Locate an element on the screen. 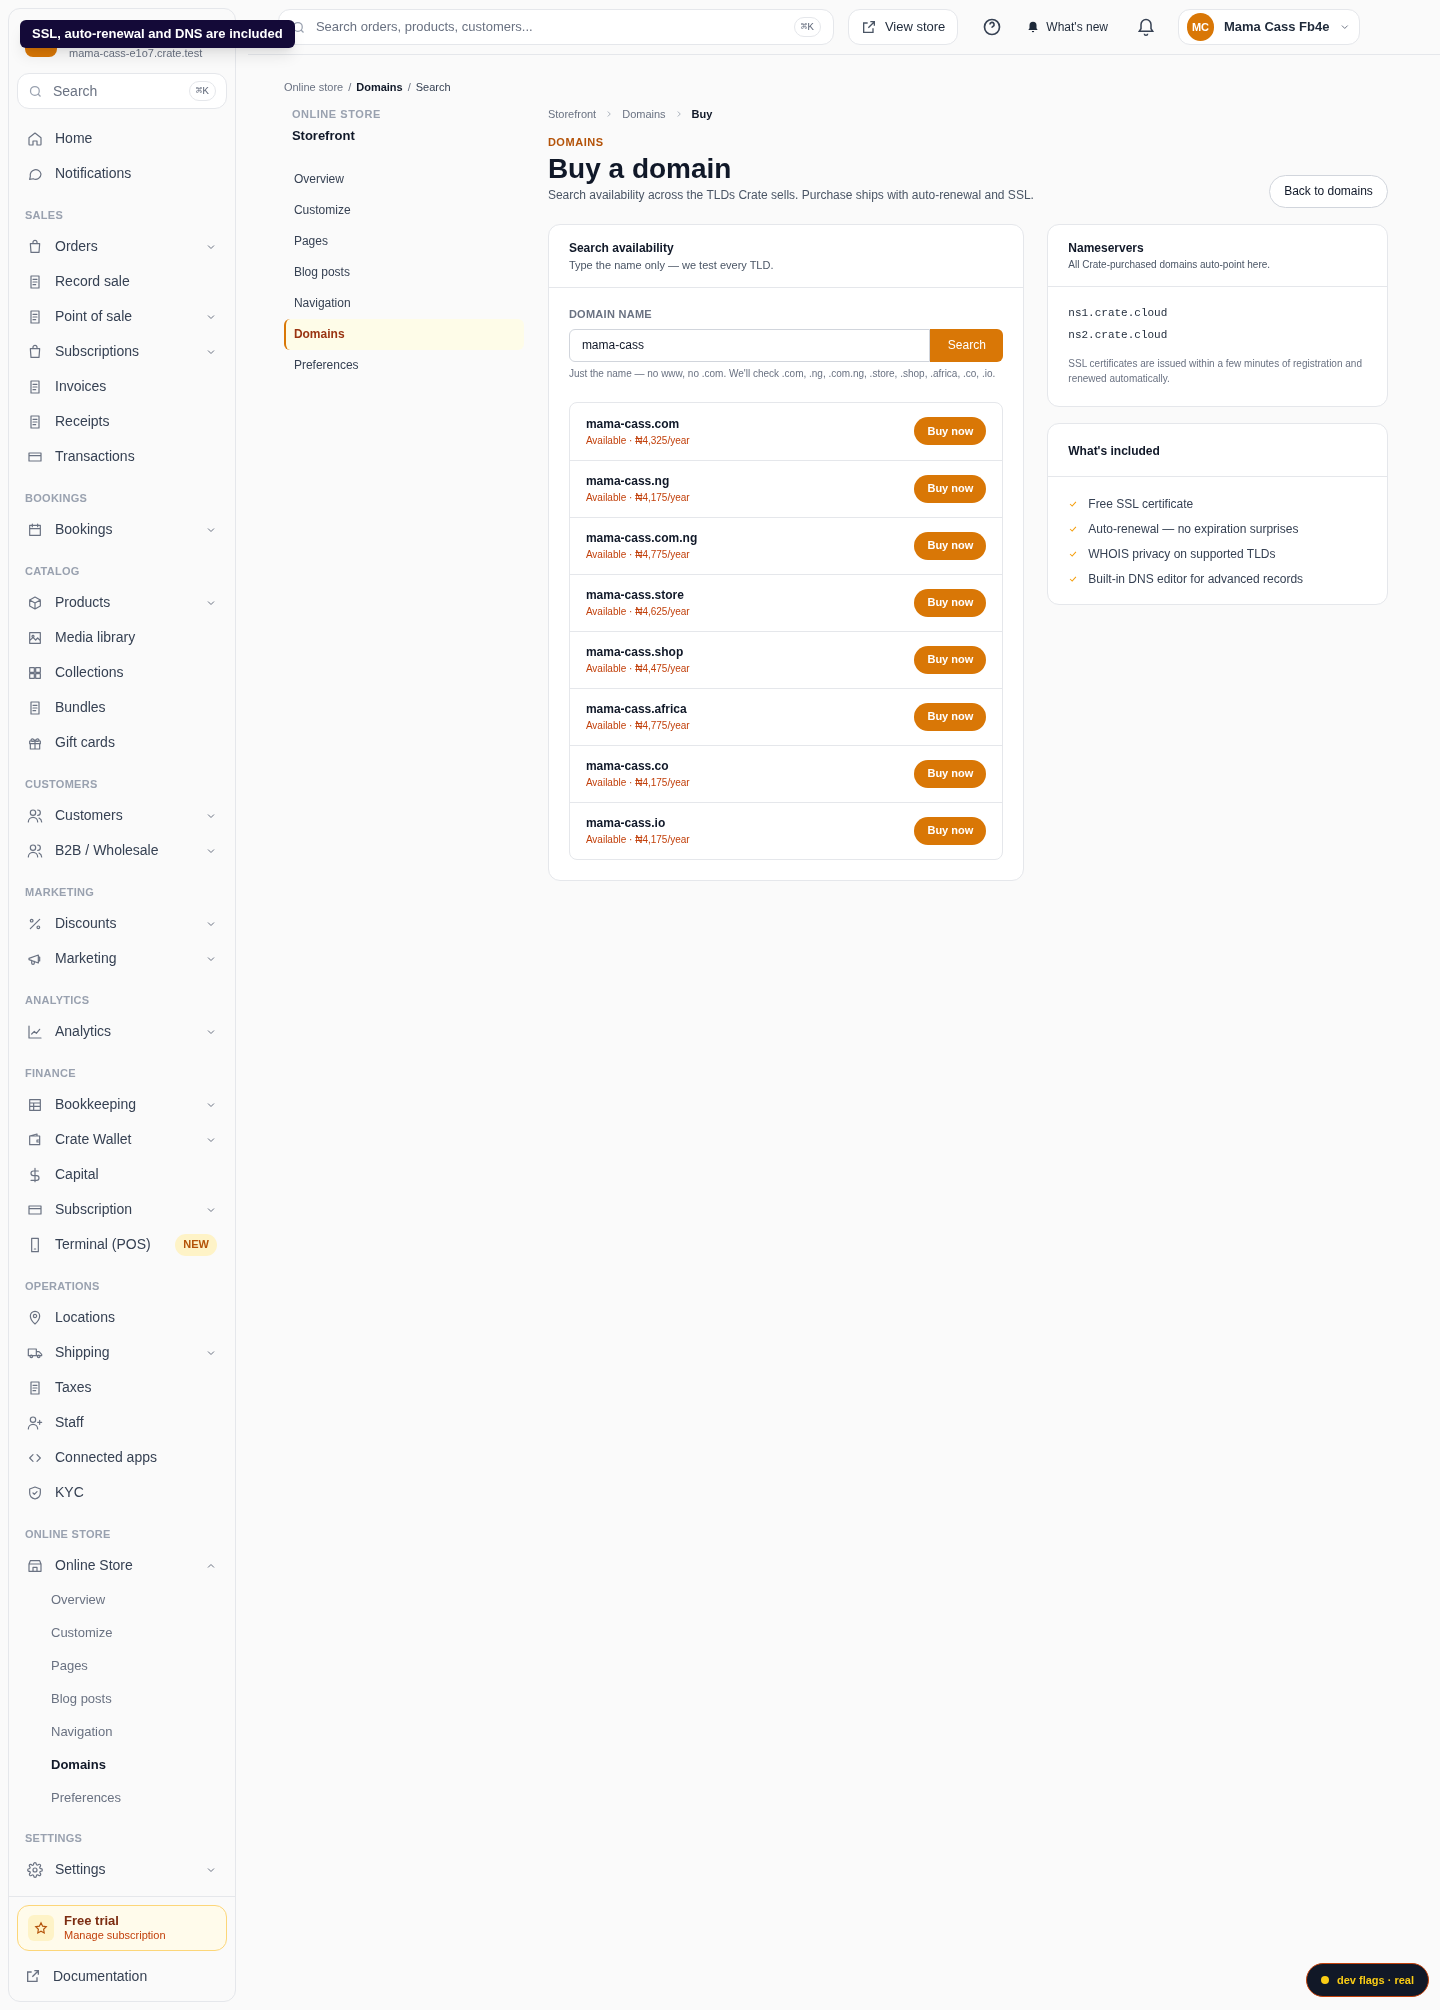 Image resolution: width=1440 pixels, height=2010 pixels. nav-item: Crate Wallet is located at coordinates (122, 1139).